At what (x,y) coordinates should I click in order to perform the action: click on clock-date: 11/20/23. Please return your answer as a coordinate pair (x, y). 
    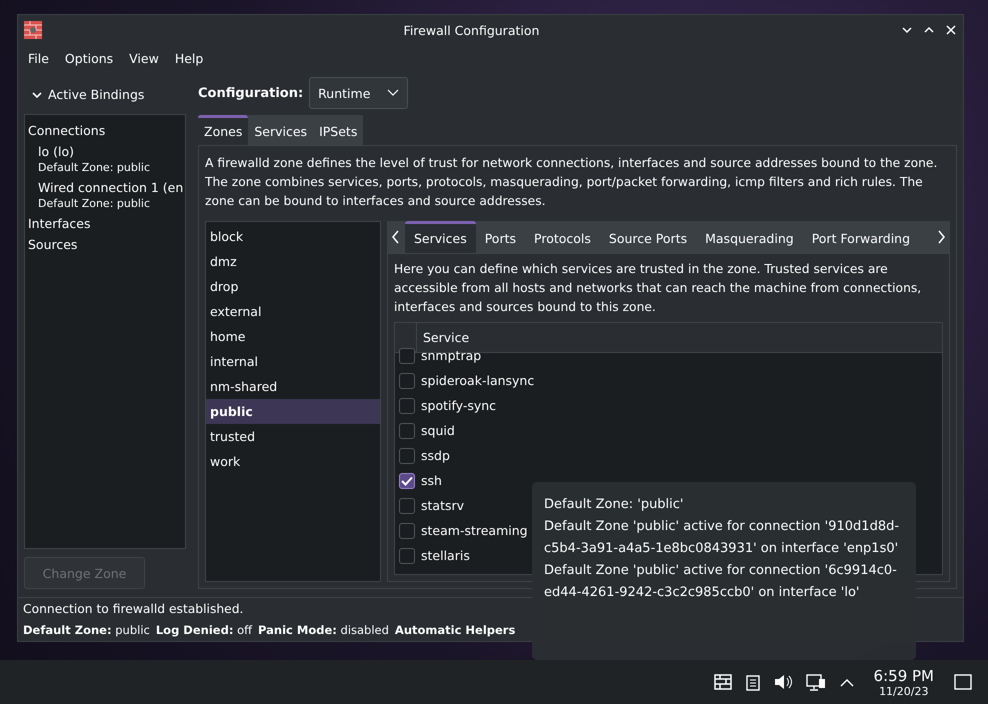
    Looking at the image, I should click on (903, 691).